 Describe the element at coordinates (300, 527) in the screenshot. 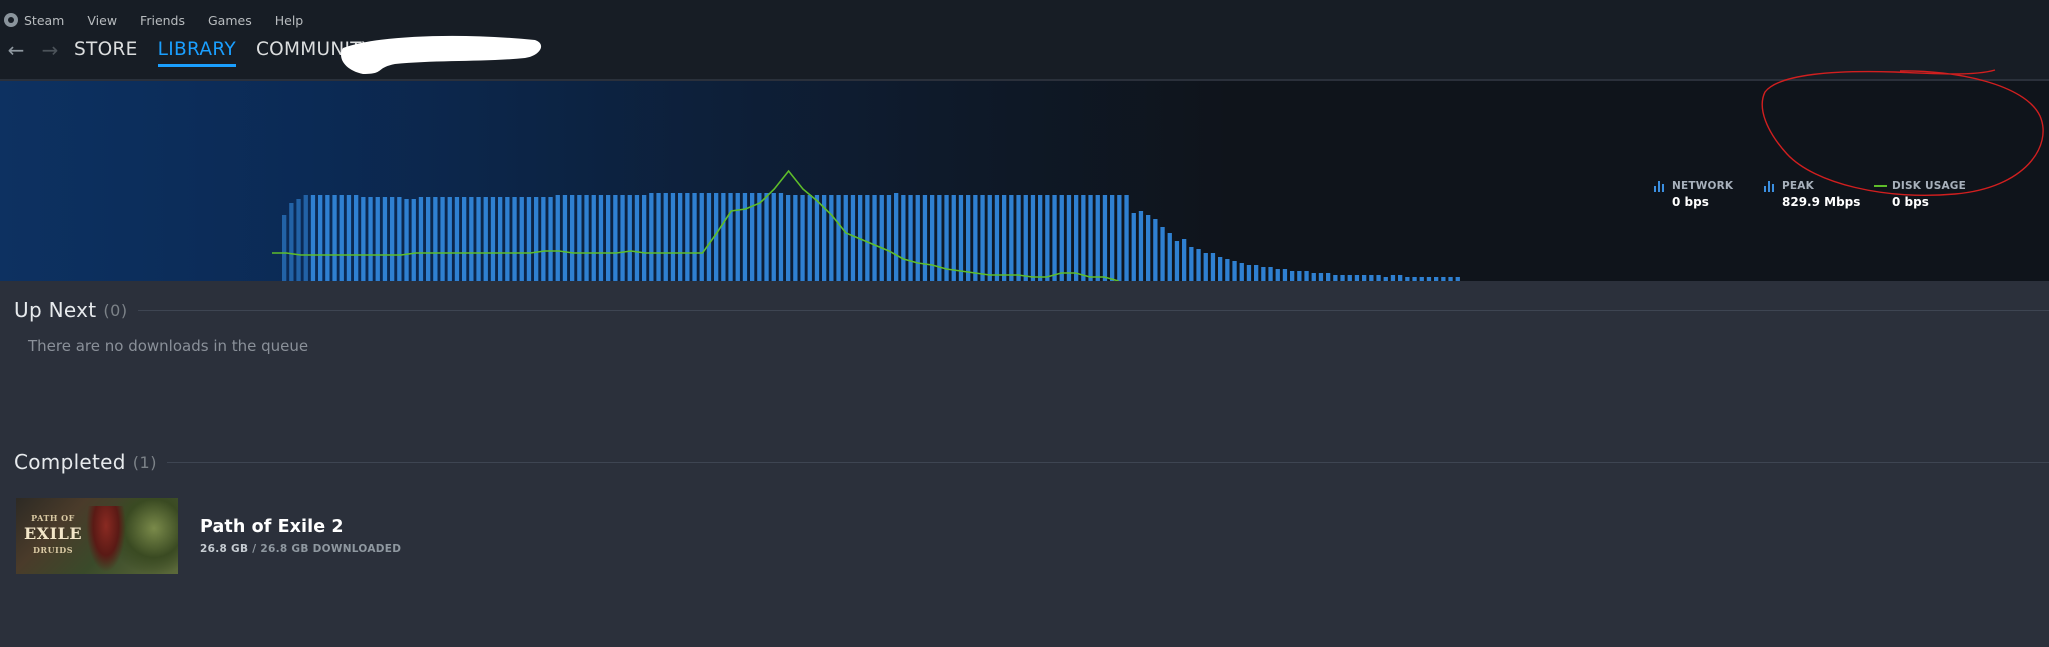

I see `game-title: Path of Exile 2` at that location.